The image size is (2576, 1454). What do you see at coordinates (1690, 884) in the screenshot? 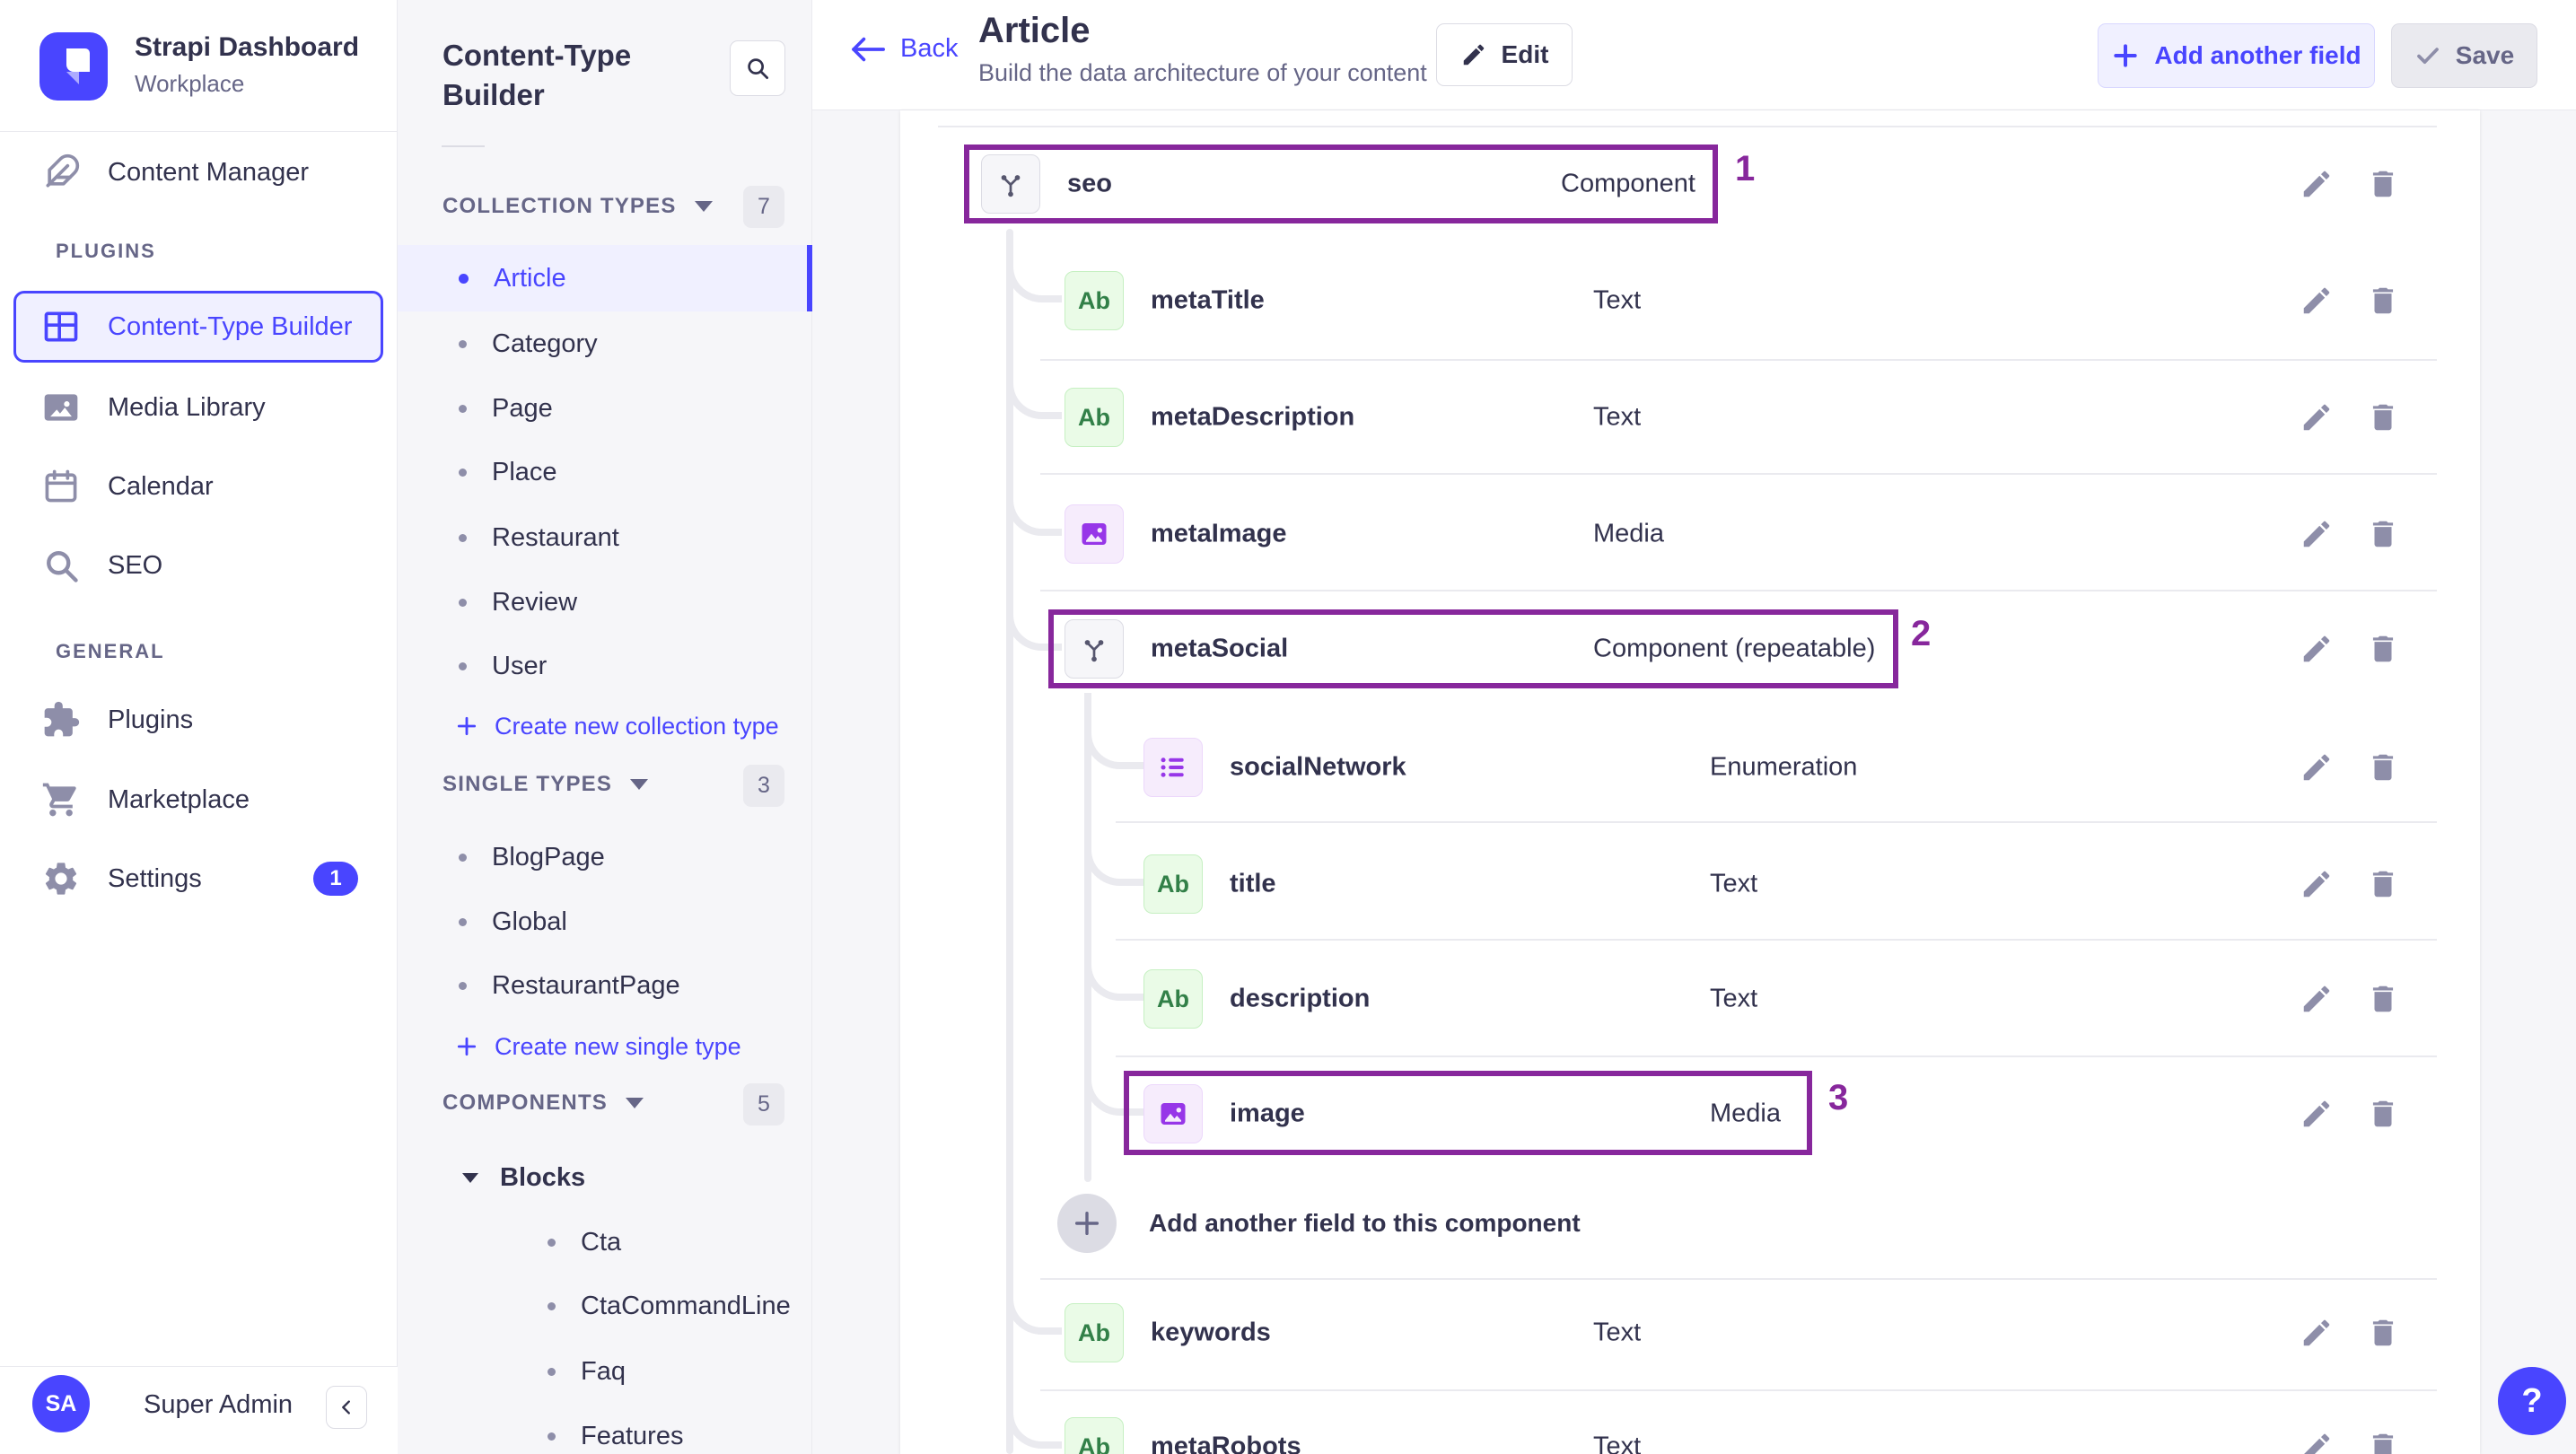
I see `field-row-title: Ab title Text` at bounding box center [1690, 884].